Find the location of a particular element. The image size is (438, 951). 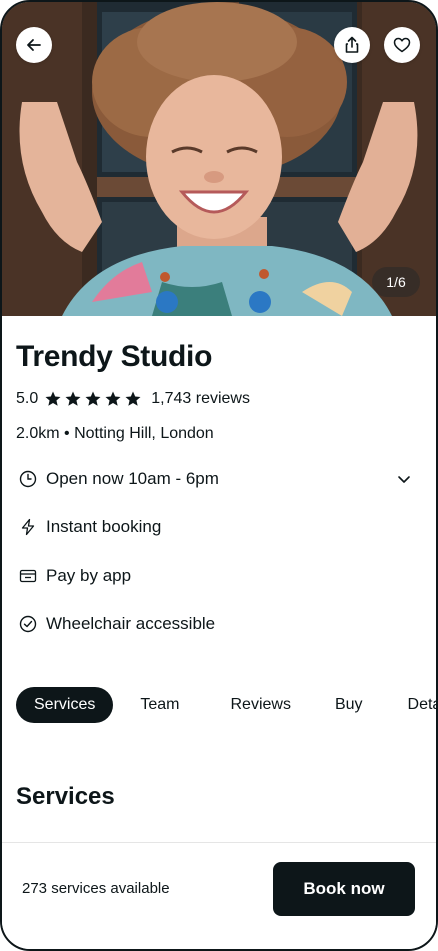

pay-by-app-label: Pay by app is located at coordinates (89, 575).